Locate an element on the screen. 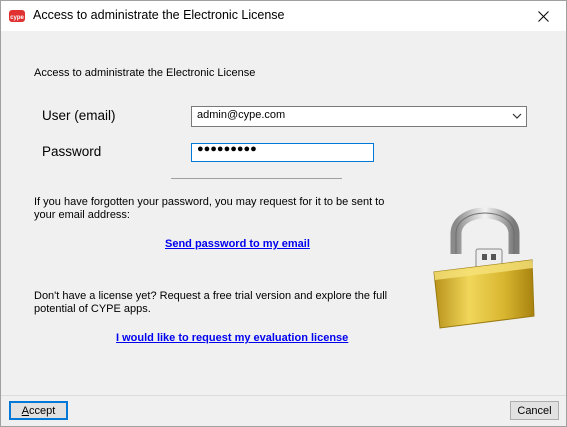 The height and width of the screenshot is (427, 567). svg-text: cype is located at coordinates (17, 18).